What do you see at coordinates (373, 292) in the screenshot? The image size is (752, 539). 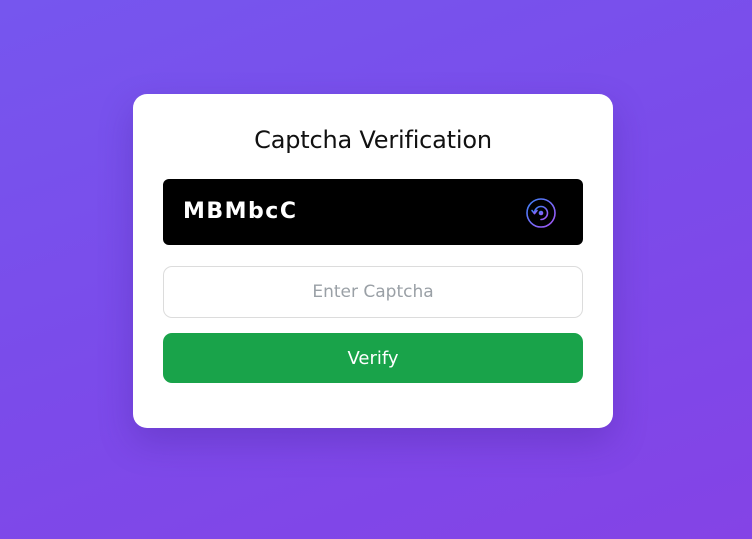 I see `captcha-input` at bounding box center [373, 292].